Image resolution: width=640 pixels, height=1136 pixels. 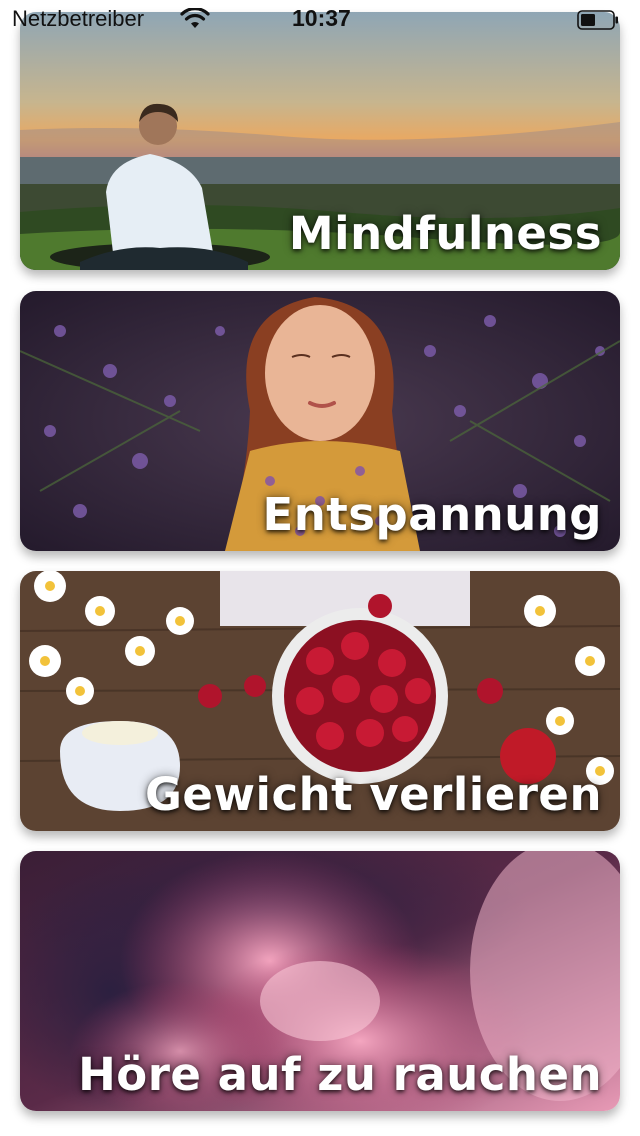 I want to click on status-bar: Netzbetreiber 10:37, so click(x=320, y=20).